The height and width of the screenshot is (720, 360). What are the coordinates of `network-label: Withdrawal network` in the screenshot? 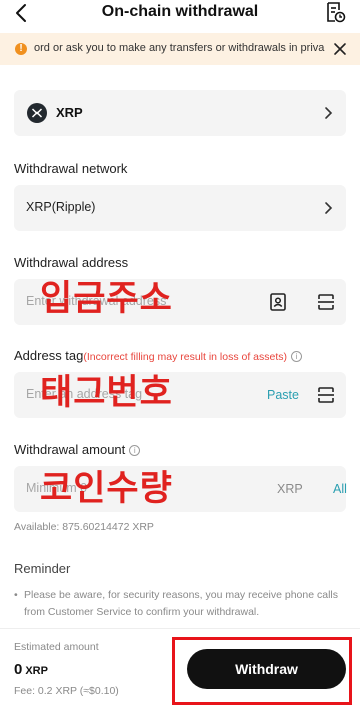 It's located at (71, 168).